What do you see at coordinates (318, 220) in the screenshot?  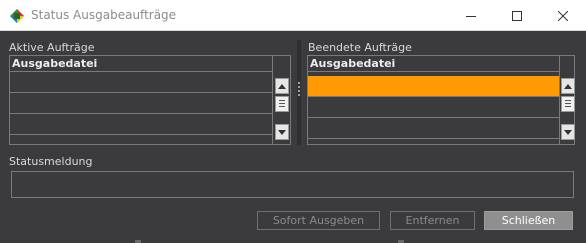 I see `output-now-button: Sofort Ausgeben` at bounding box center [318, 220].